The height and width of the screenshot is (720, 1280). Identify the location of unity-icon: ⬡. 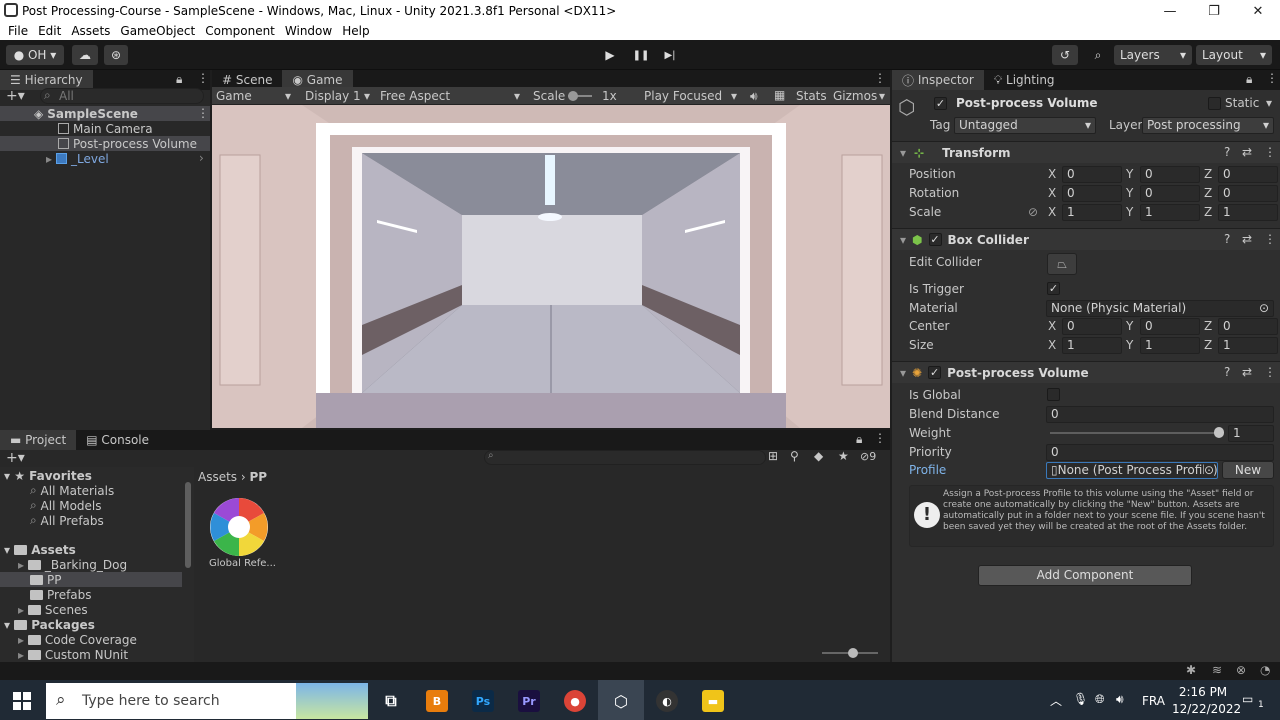
(621, 701).